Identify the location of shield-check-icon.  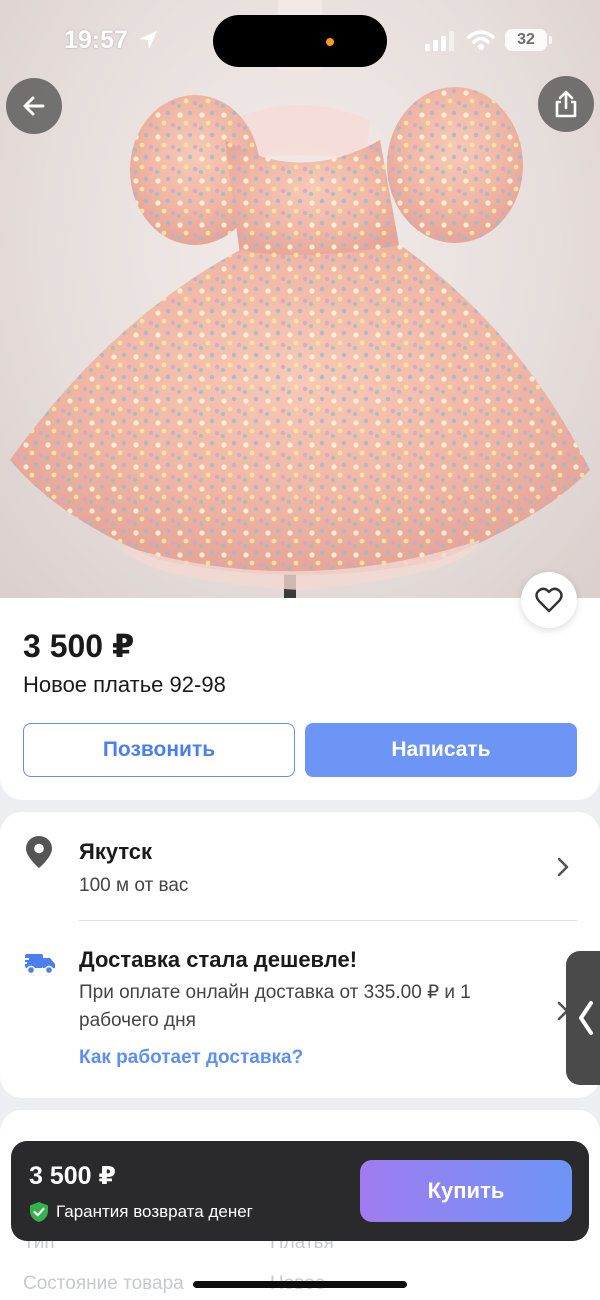
(39, 1214).